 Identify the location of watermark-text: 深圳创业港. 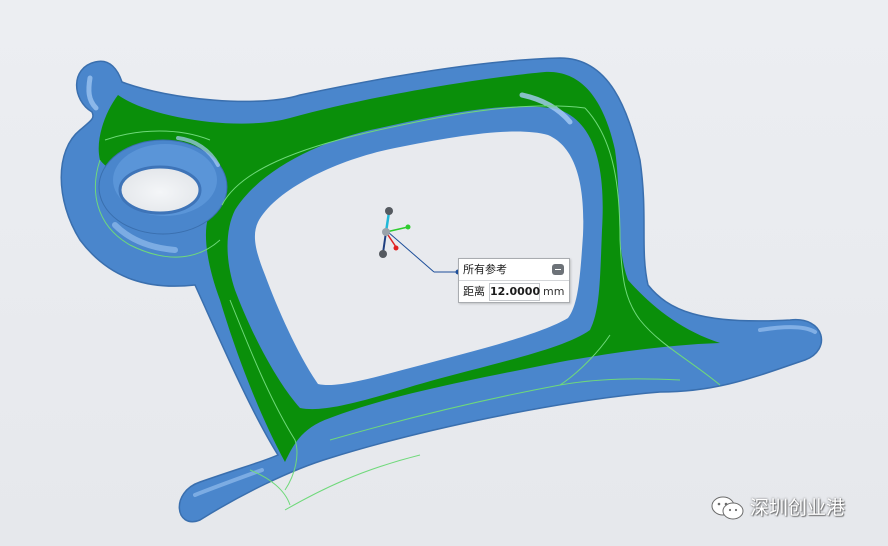
(798, 508).